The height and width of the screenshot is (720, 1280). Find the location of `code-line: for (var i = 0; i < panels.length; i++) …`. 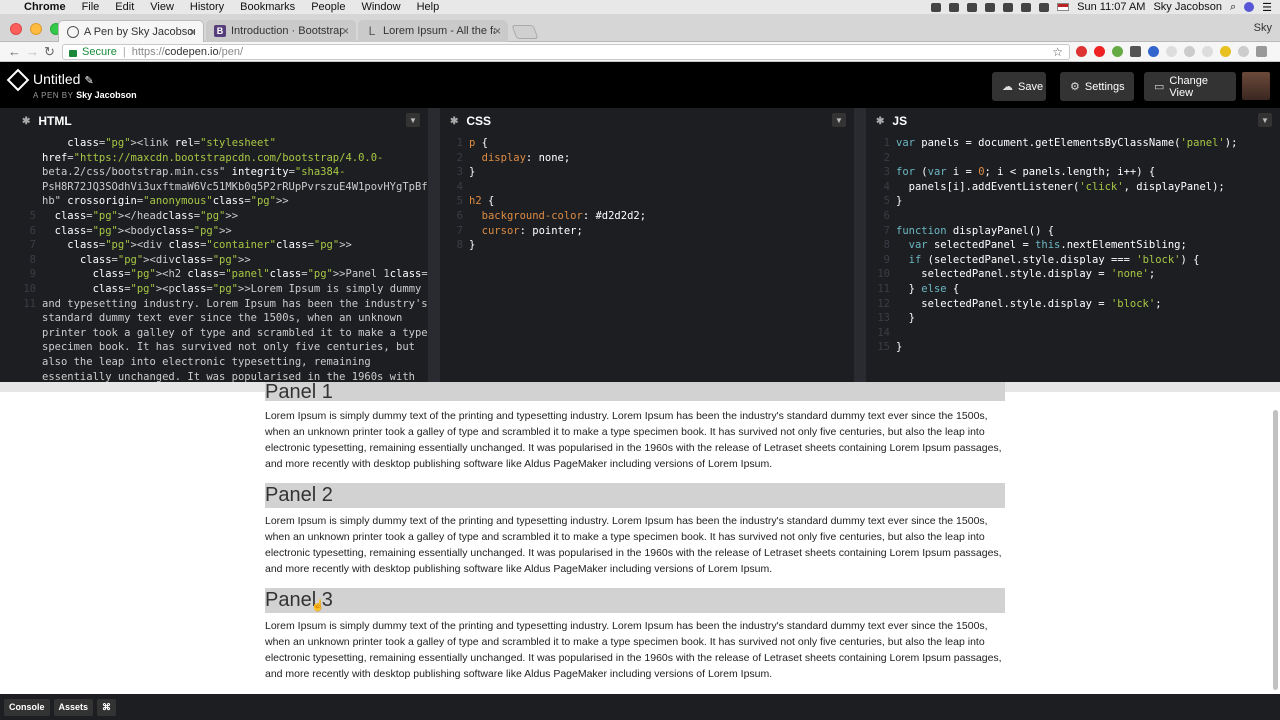

code-line: for (var i = 0; i < panels.length; i++) … is located at coordinates (1025, 172).